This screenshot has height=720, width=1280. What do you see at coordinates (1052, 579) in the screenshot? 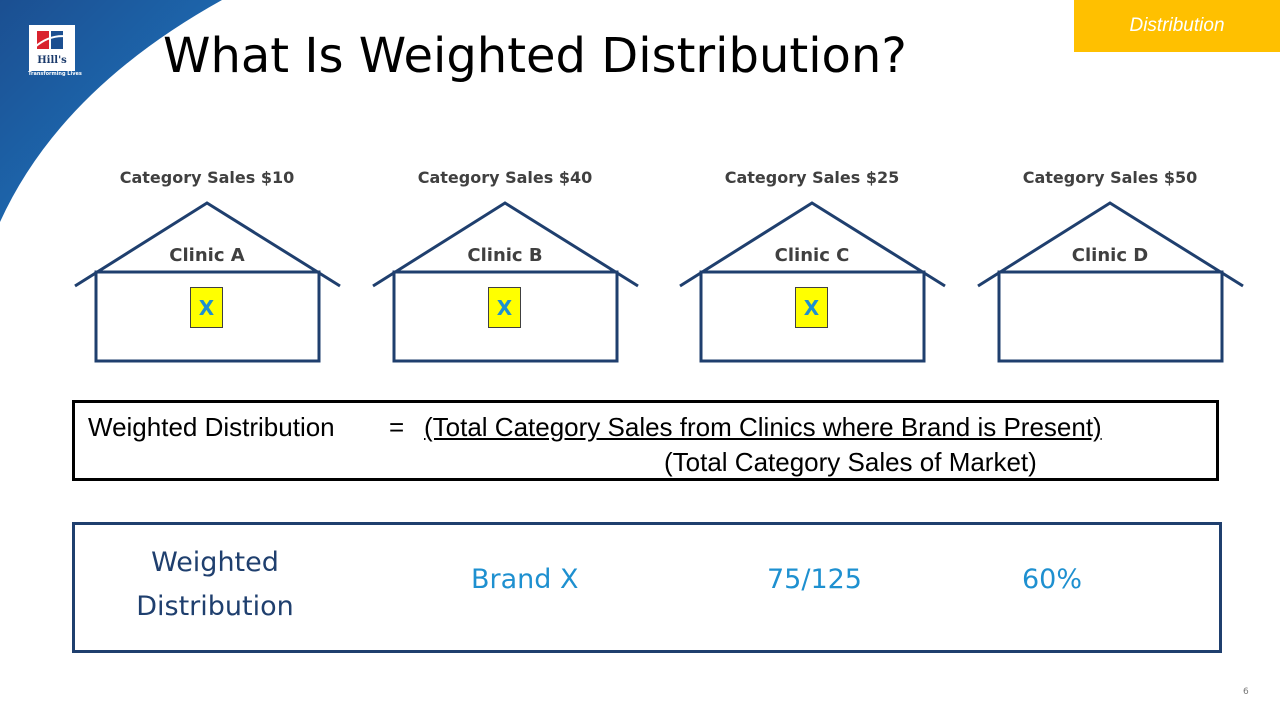
I see `result-percent: 60%` at bounding box center [1052, 579].